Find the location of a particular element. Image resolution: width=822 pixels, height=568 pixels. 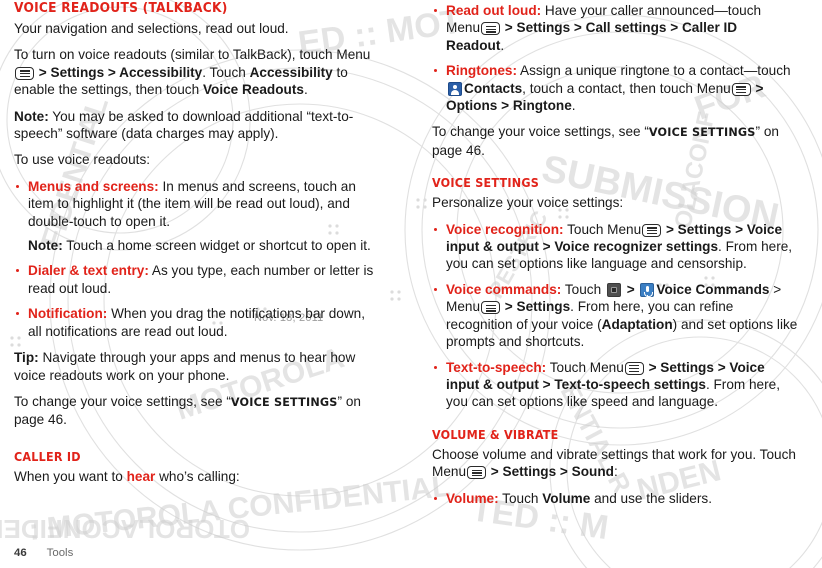

contacts-app-icon is located at coordinates (455, 88).